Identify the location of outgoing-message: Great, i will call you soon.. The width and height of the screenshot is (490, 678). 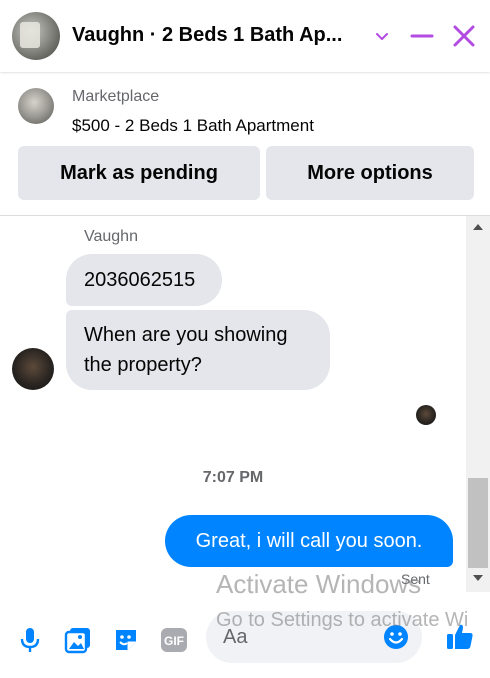
(309, 541).